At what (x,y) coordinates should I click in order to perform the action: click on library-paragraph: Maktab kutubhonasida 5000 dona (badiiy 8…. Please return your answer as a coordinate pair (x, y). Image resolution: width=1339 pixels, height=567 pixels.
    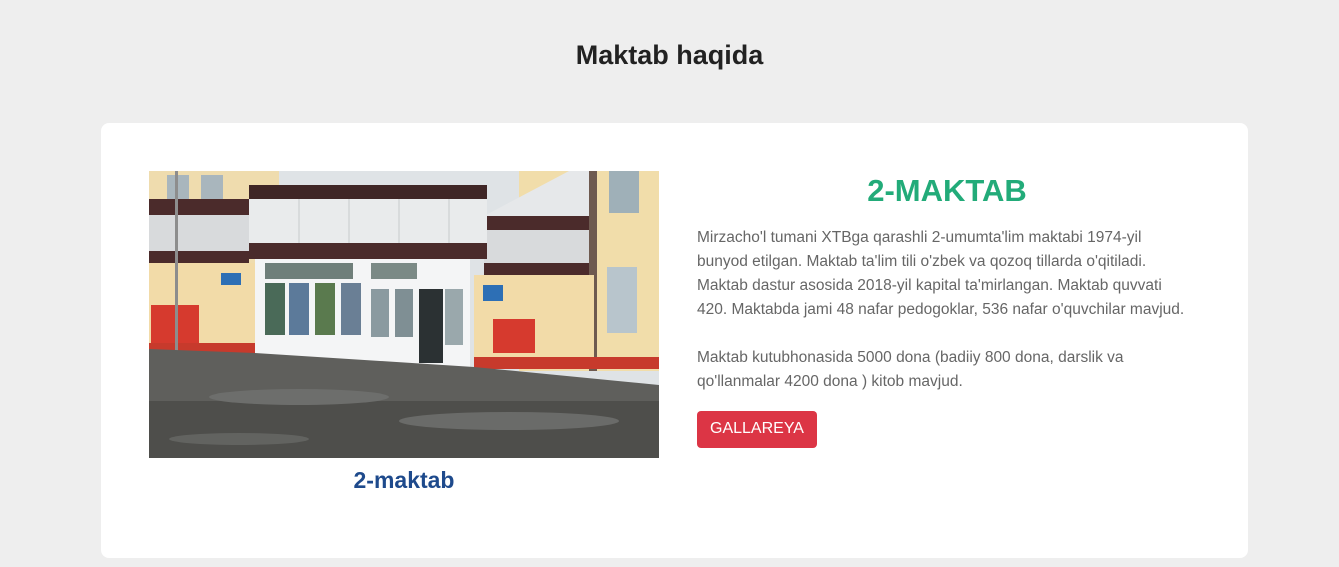
    Looking at the image, I should click on (910, 369).